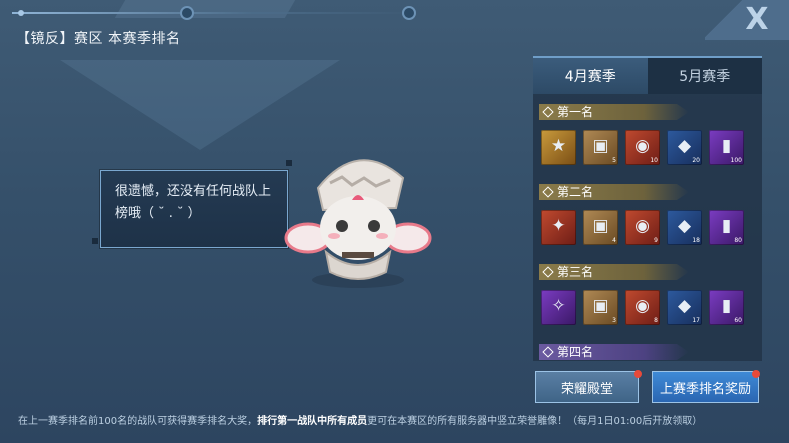  I want to click on purple-card-icon: ▮ 100, so click(726, 147).